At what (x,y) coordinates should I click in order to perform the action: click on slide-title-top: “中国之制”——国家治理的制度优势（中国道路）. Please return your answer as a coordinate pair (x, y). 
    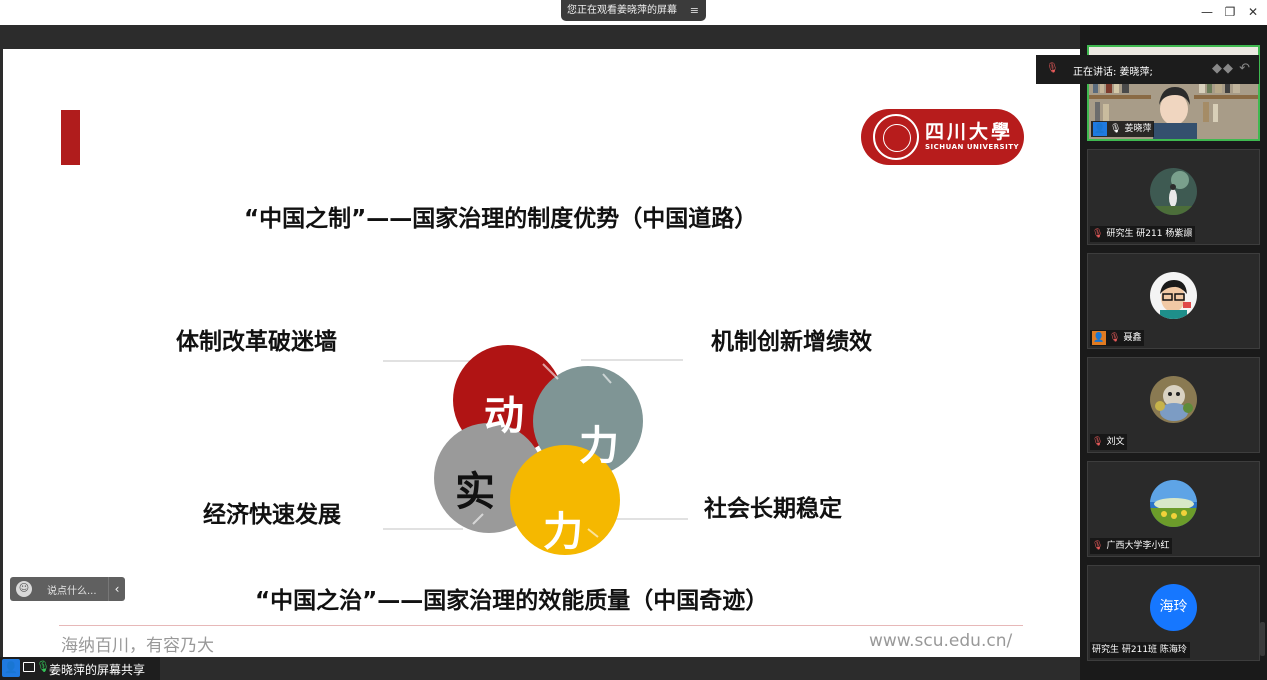
    Looking at the image, I should click on (501, 219).